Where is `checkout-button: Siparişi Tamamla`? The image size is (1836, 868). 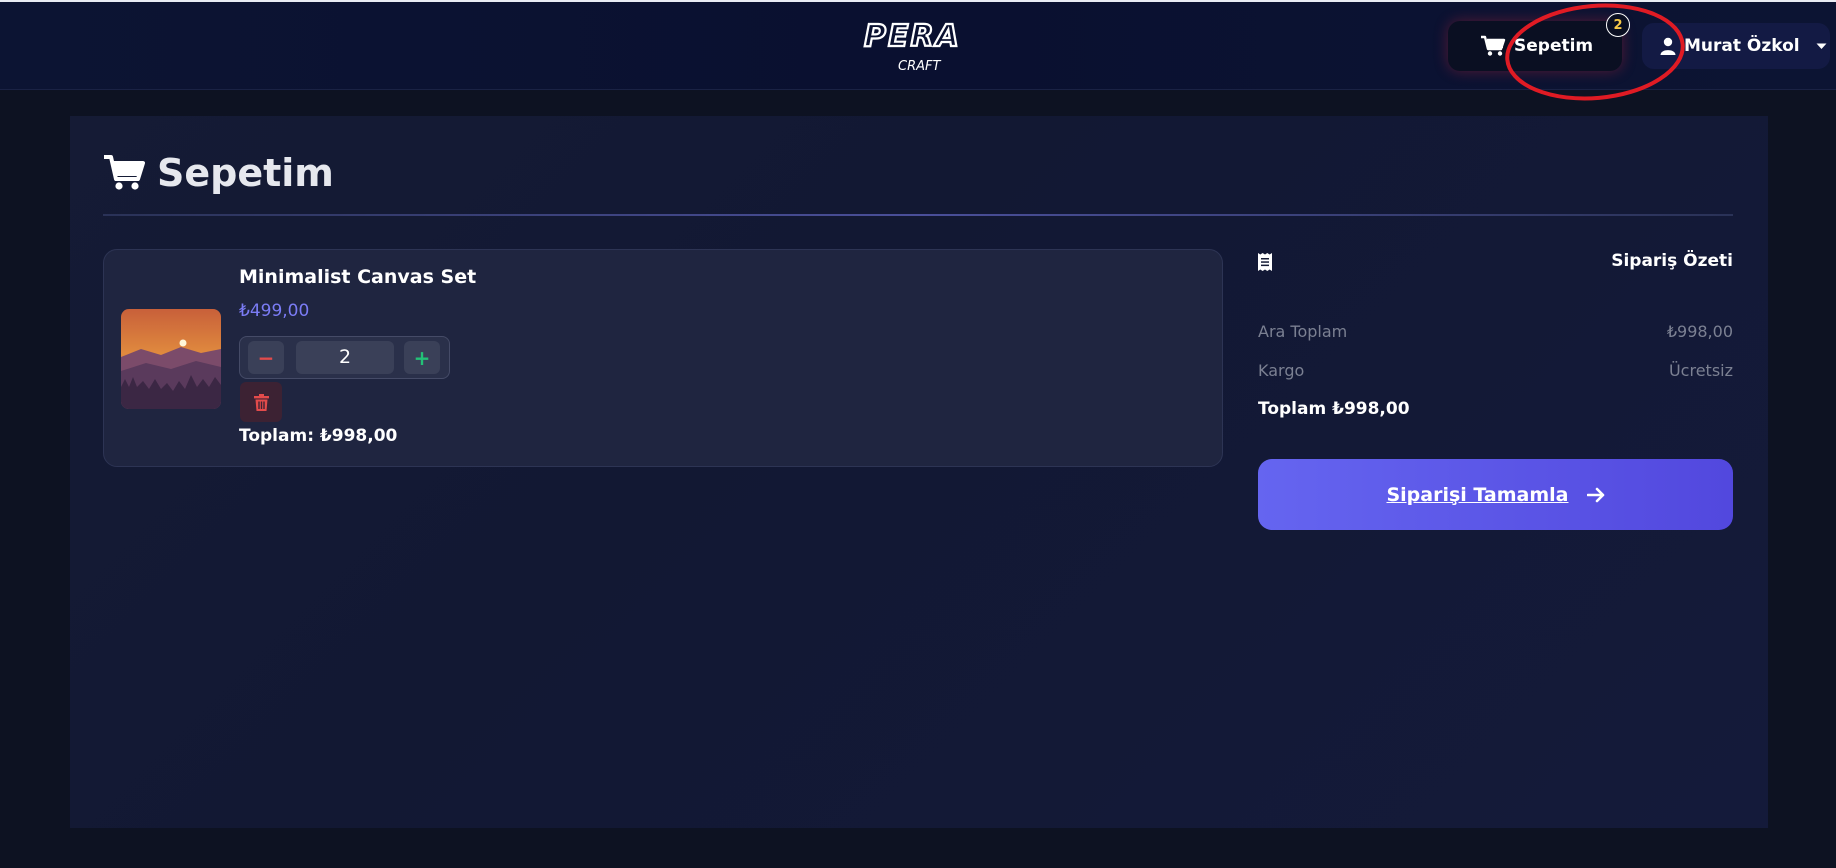 checkout-button: Siparişi Tamamla is located at coordinates (1495, 494).